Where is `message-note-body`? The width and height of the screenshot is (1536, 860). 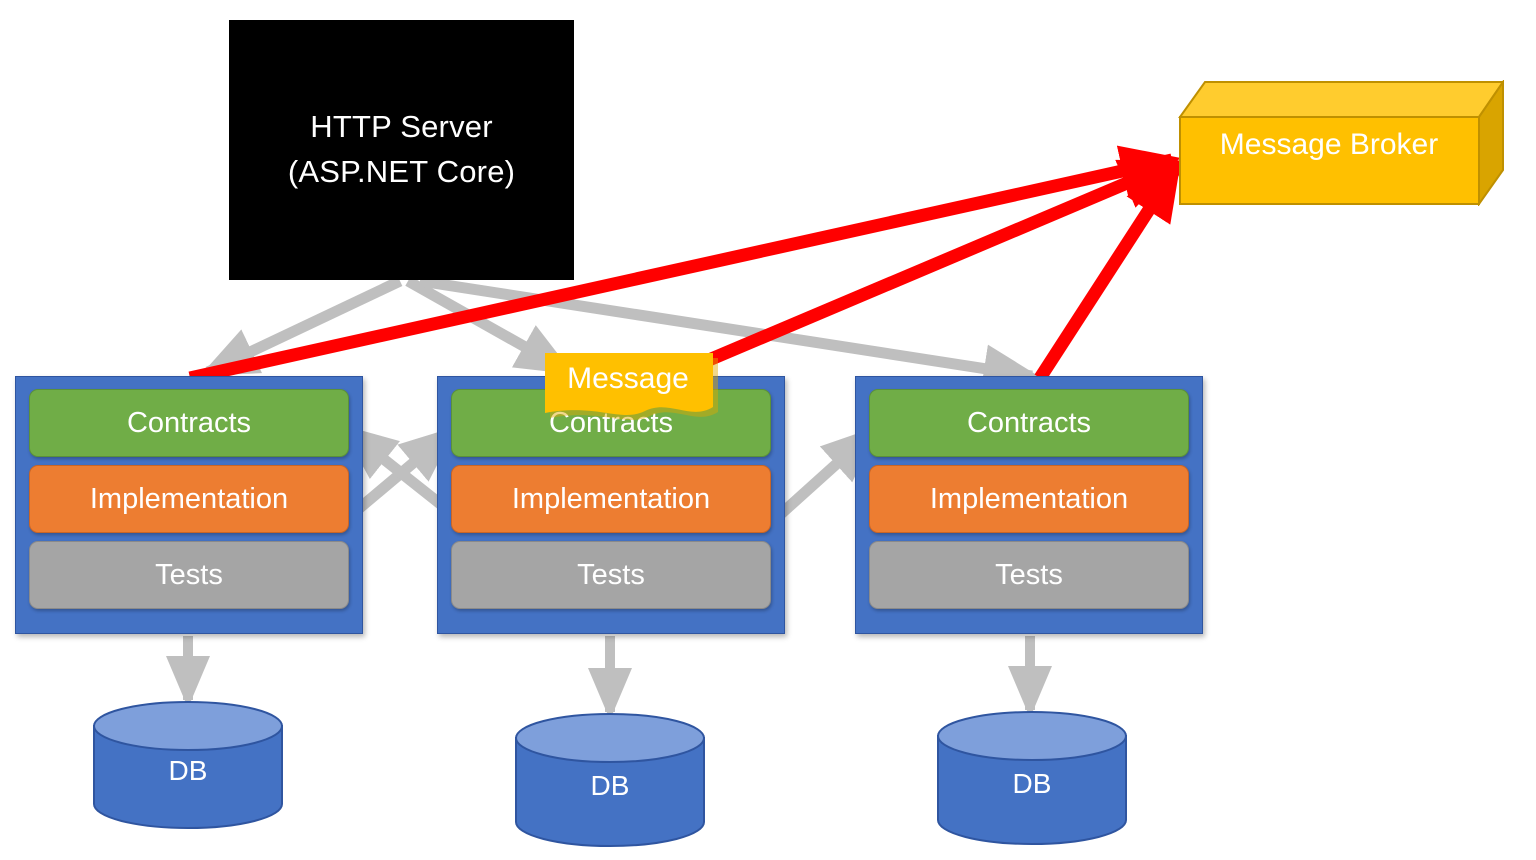
message-note-body is located at coordinates (629, 384).